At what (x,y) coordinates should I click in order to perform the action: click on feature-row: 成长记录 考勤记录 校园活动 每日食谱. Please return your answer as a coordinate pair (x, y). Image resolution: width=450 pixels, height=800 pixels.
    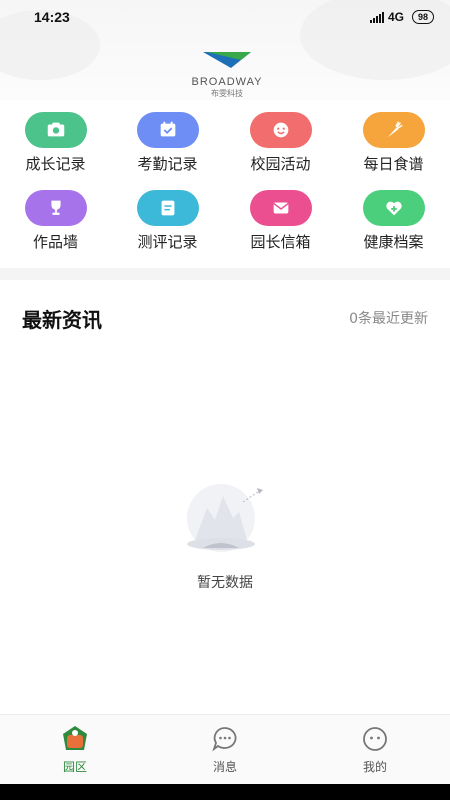
    Looking at the image, I should click on (225, 147).